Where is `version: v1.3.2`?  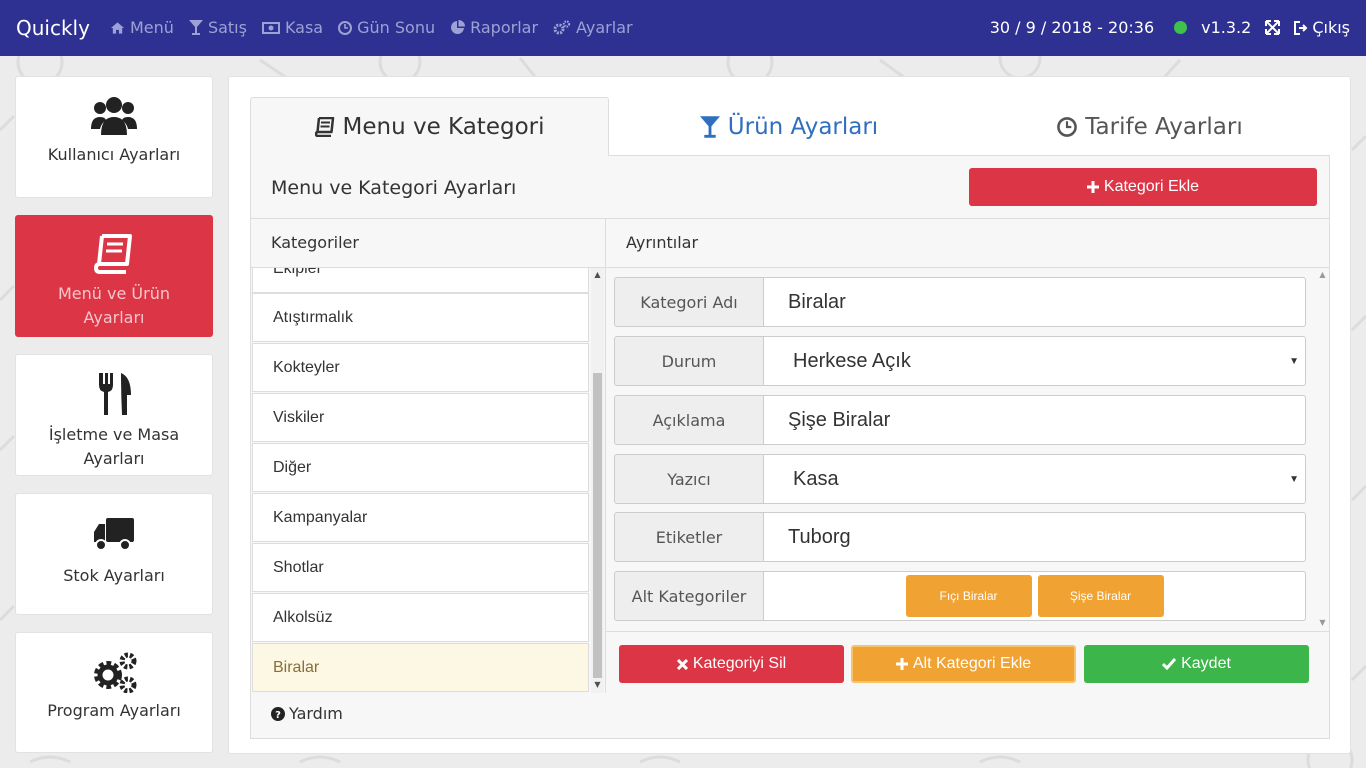
version: v1.3.2 is located at coordinates (1226, 27).